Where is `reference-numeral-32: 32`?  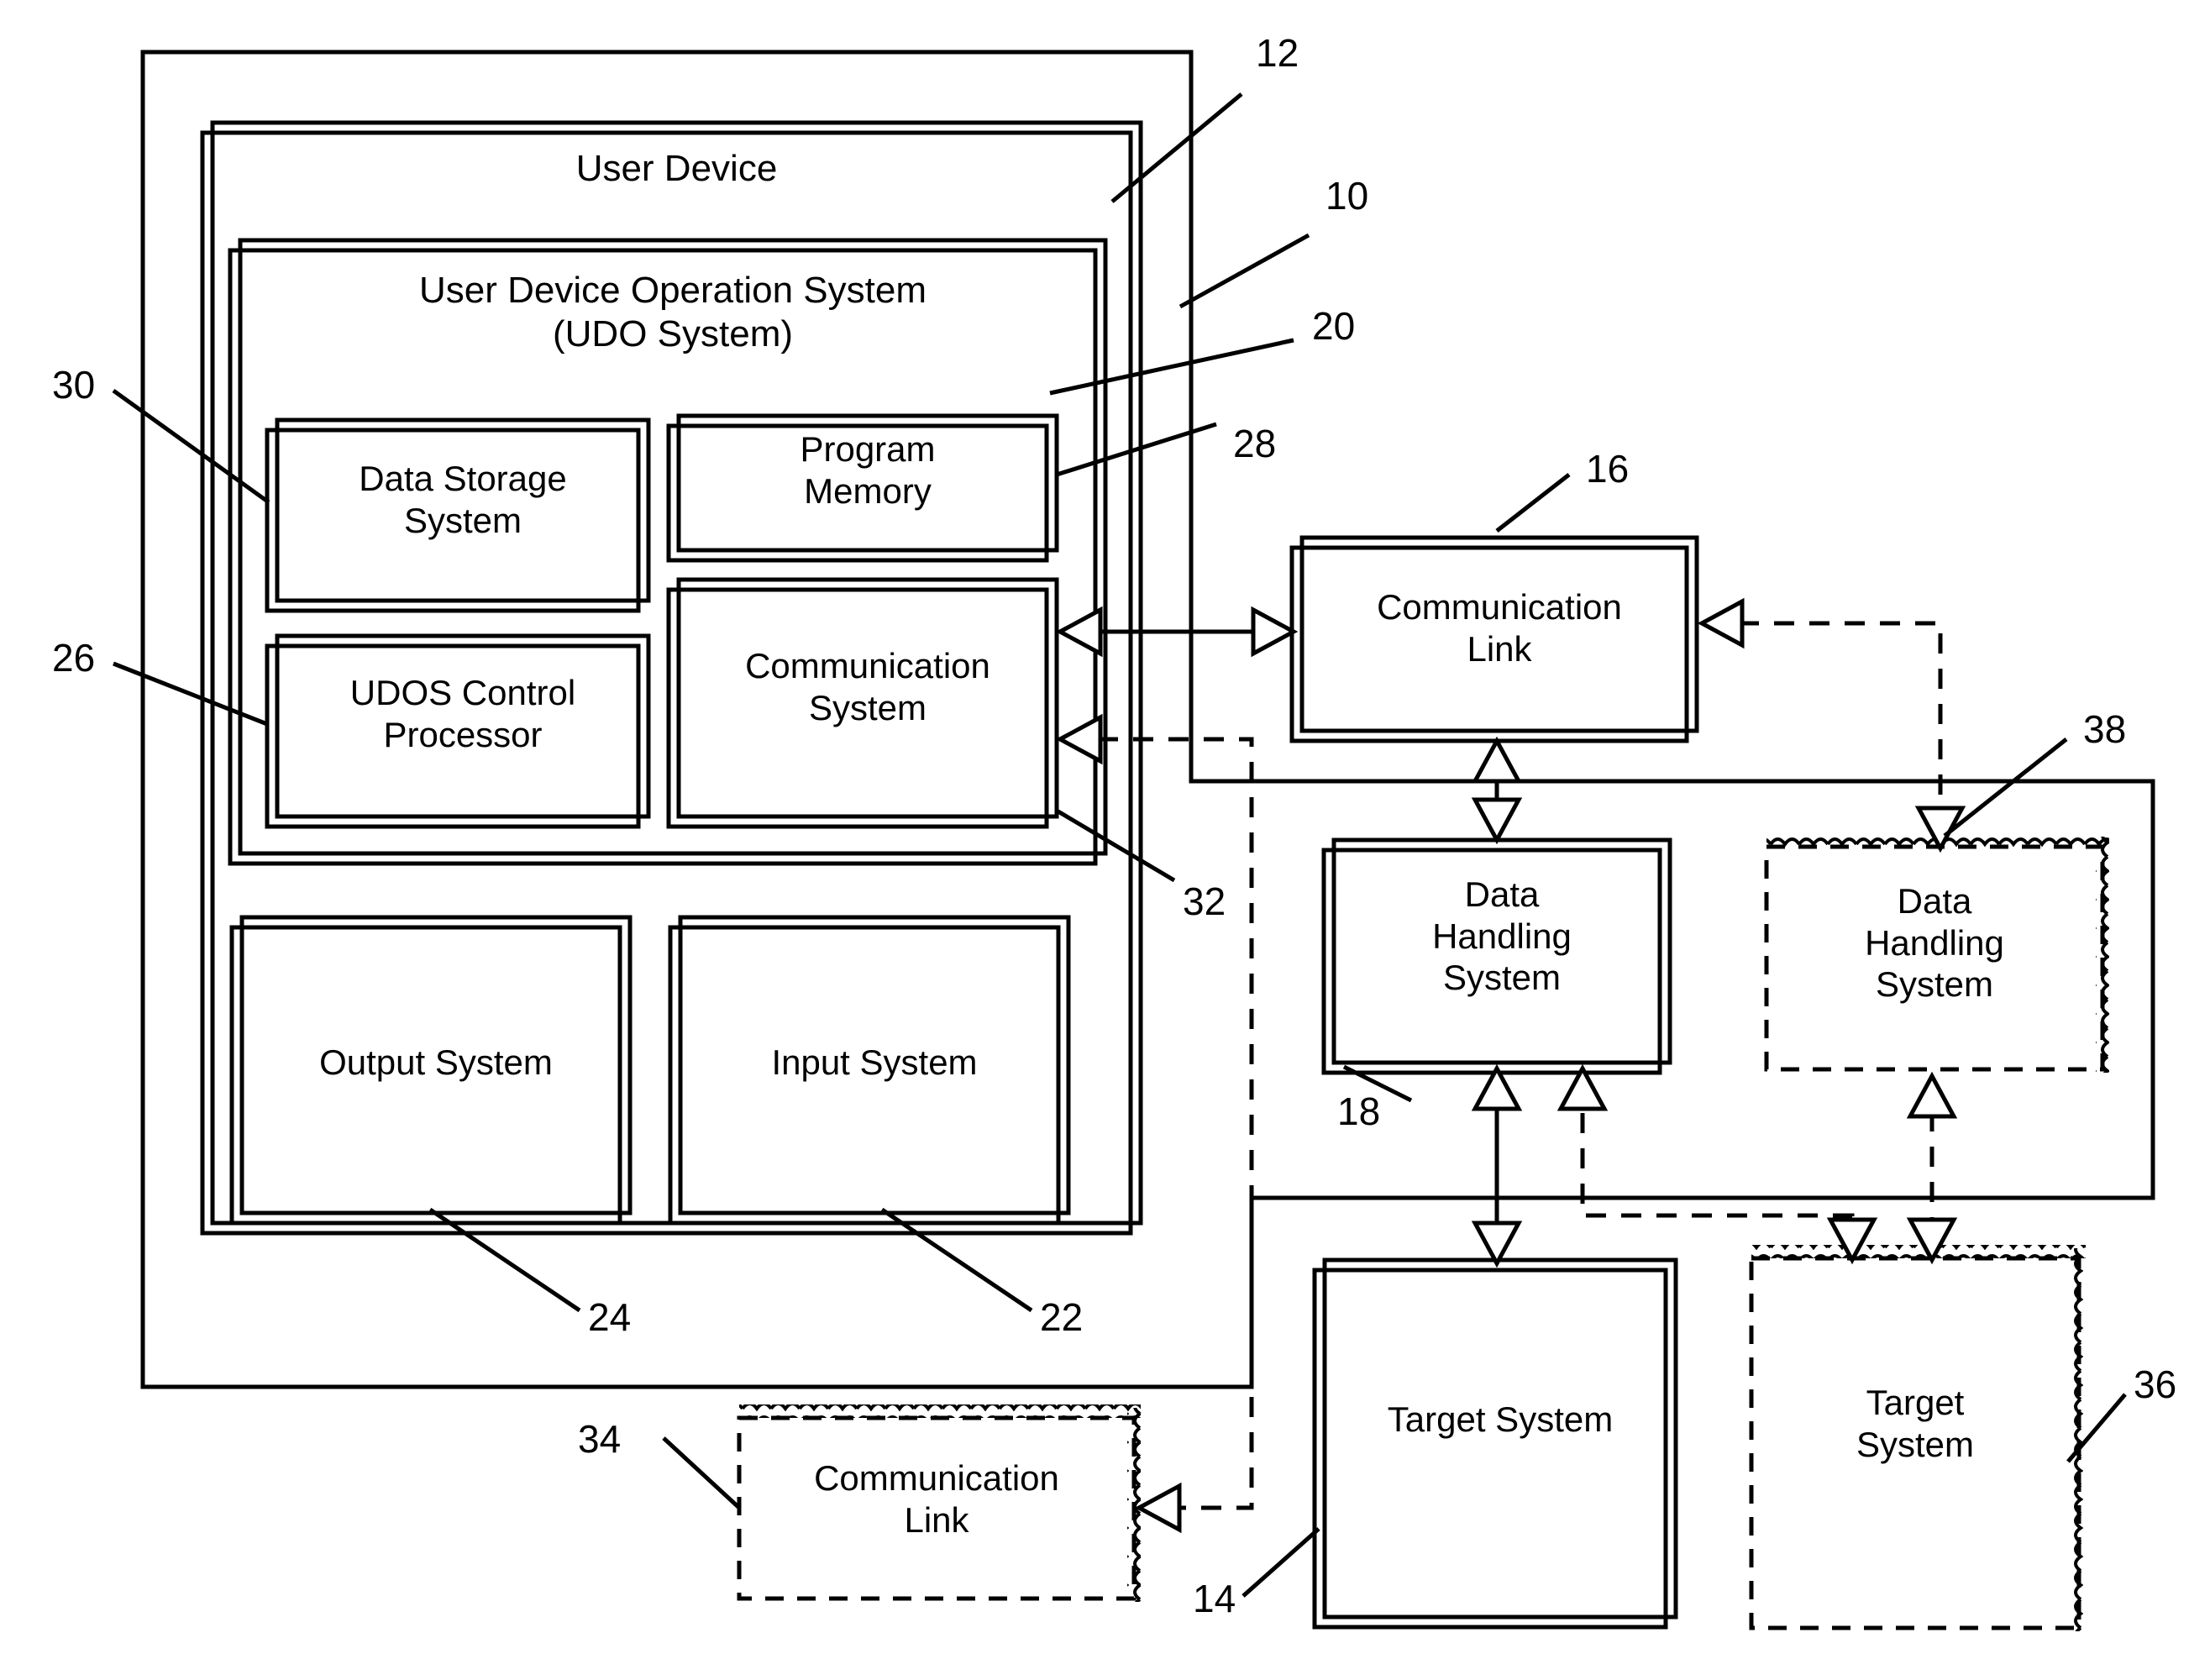
reference-numeral-32: 32 is located at coordinates (1204, 901).